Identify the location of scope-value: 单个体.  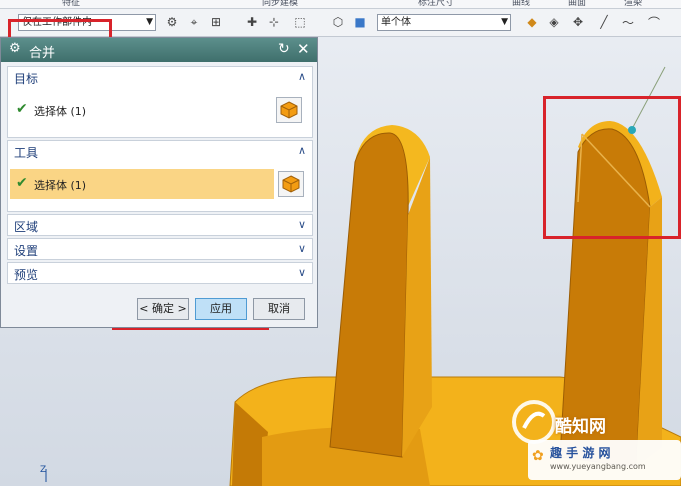
(396, 22).